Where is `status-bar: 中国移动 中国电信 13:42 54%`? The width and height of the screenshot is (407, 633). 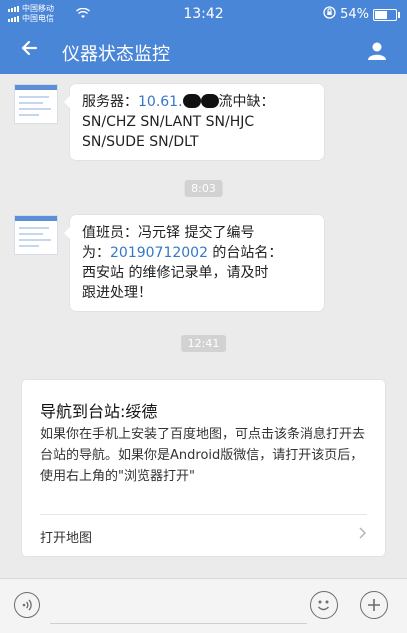 status-bar: 中国移动 中国电信 13:42 54% is located at coordinates (203, 15).